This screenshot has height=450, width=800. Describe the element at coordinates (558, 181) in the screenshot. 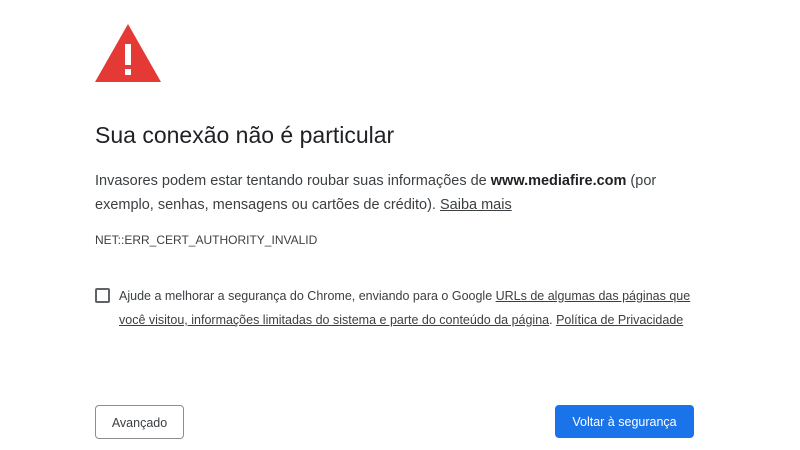

I see `site-domain: www.mediafire.com` at that location.